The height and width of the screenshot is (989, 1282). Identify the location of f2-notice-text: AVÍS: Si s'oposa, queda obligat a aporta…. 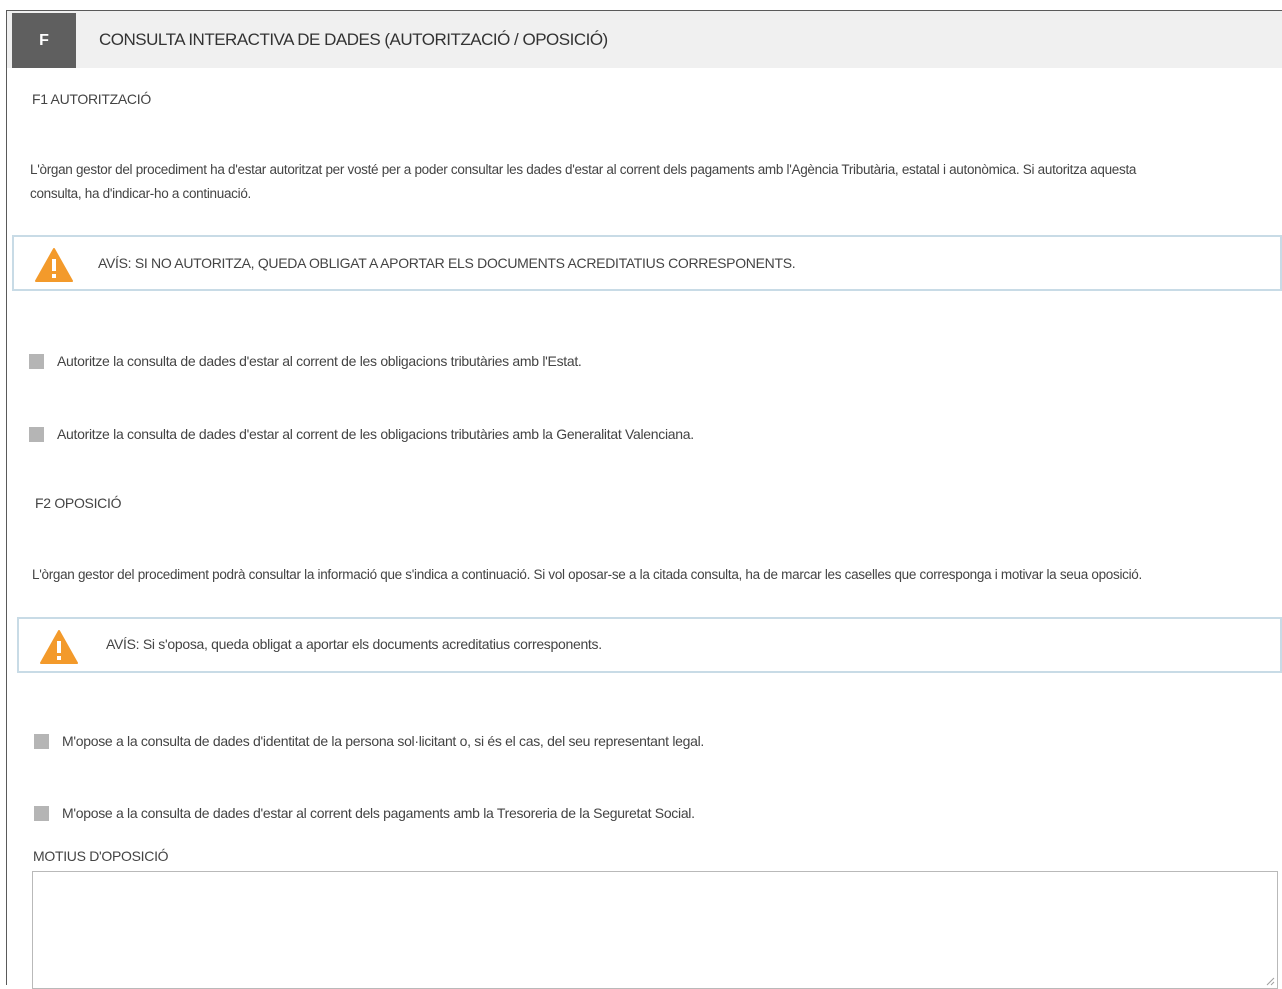
(354, 644).